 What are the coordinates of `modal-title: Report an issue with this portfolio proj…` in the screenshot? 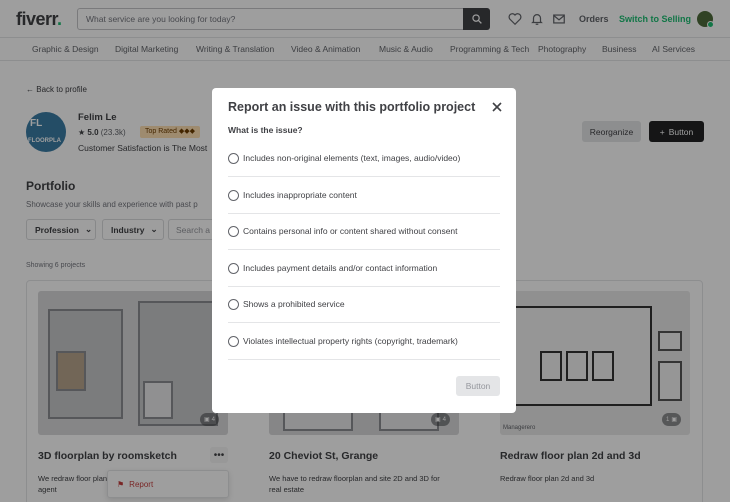 It's located at (352, 107).